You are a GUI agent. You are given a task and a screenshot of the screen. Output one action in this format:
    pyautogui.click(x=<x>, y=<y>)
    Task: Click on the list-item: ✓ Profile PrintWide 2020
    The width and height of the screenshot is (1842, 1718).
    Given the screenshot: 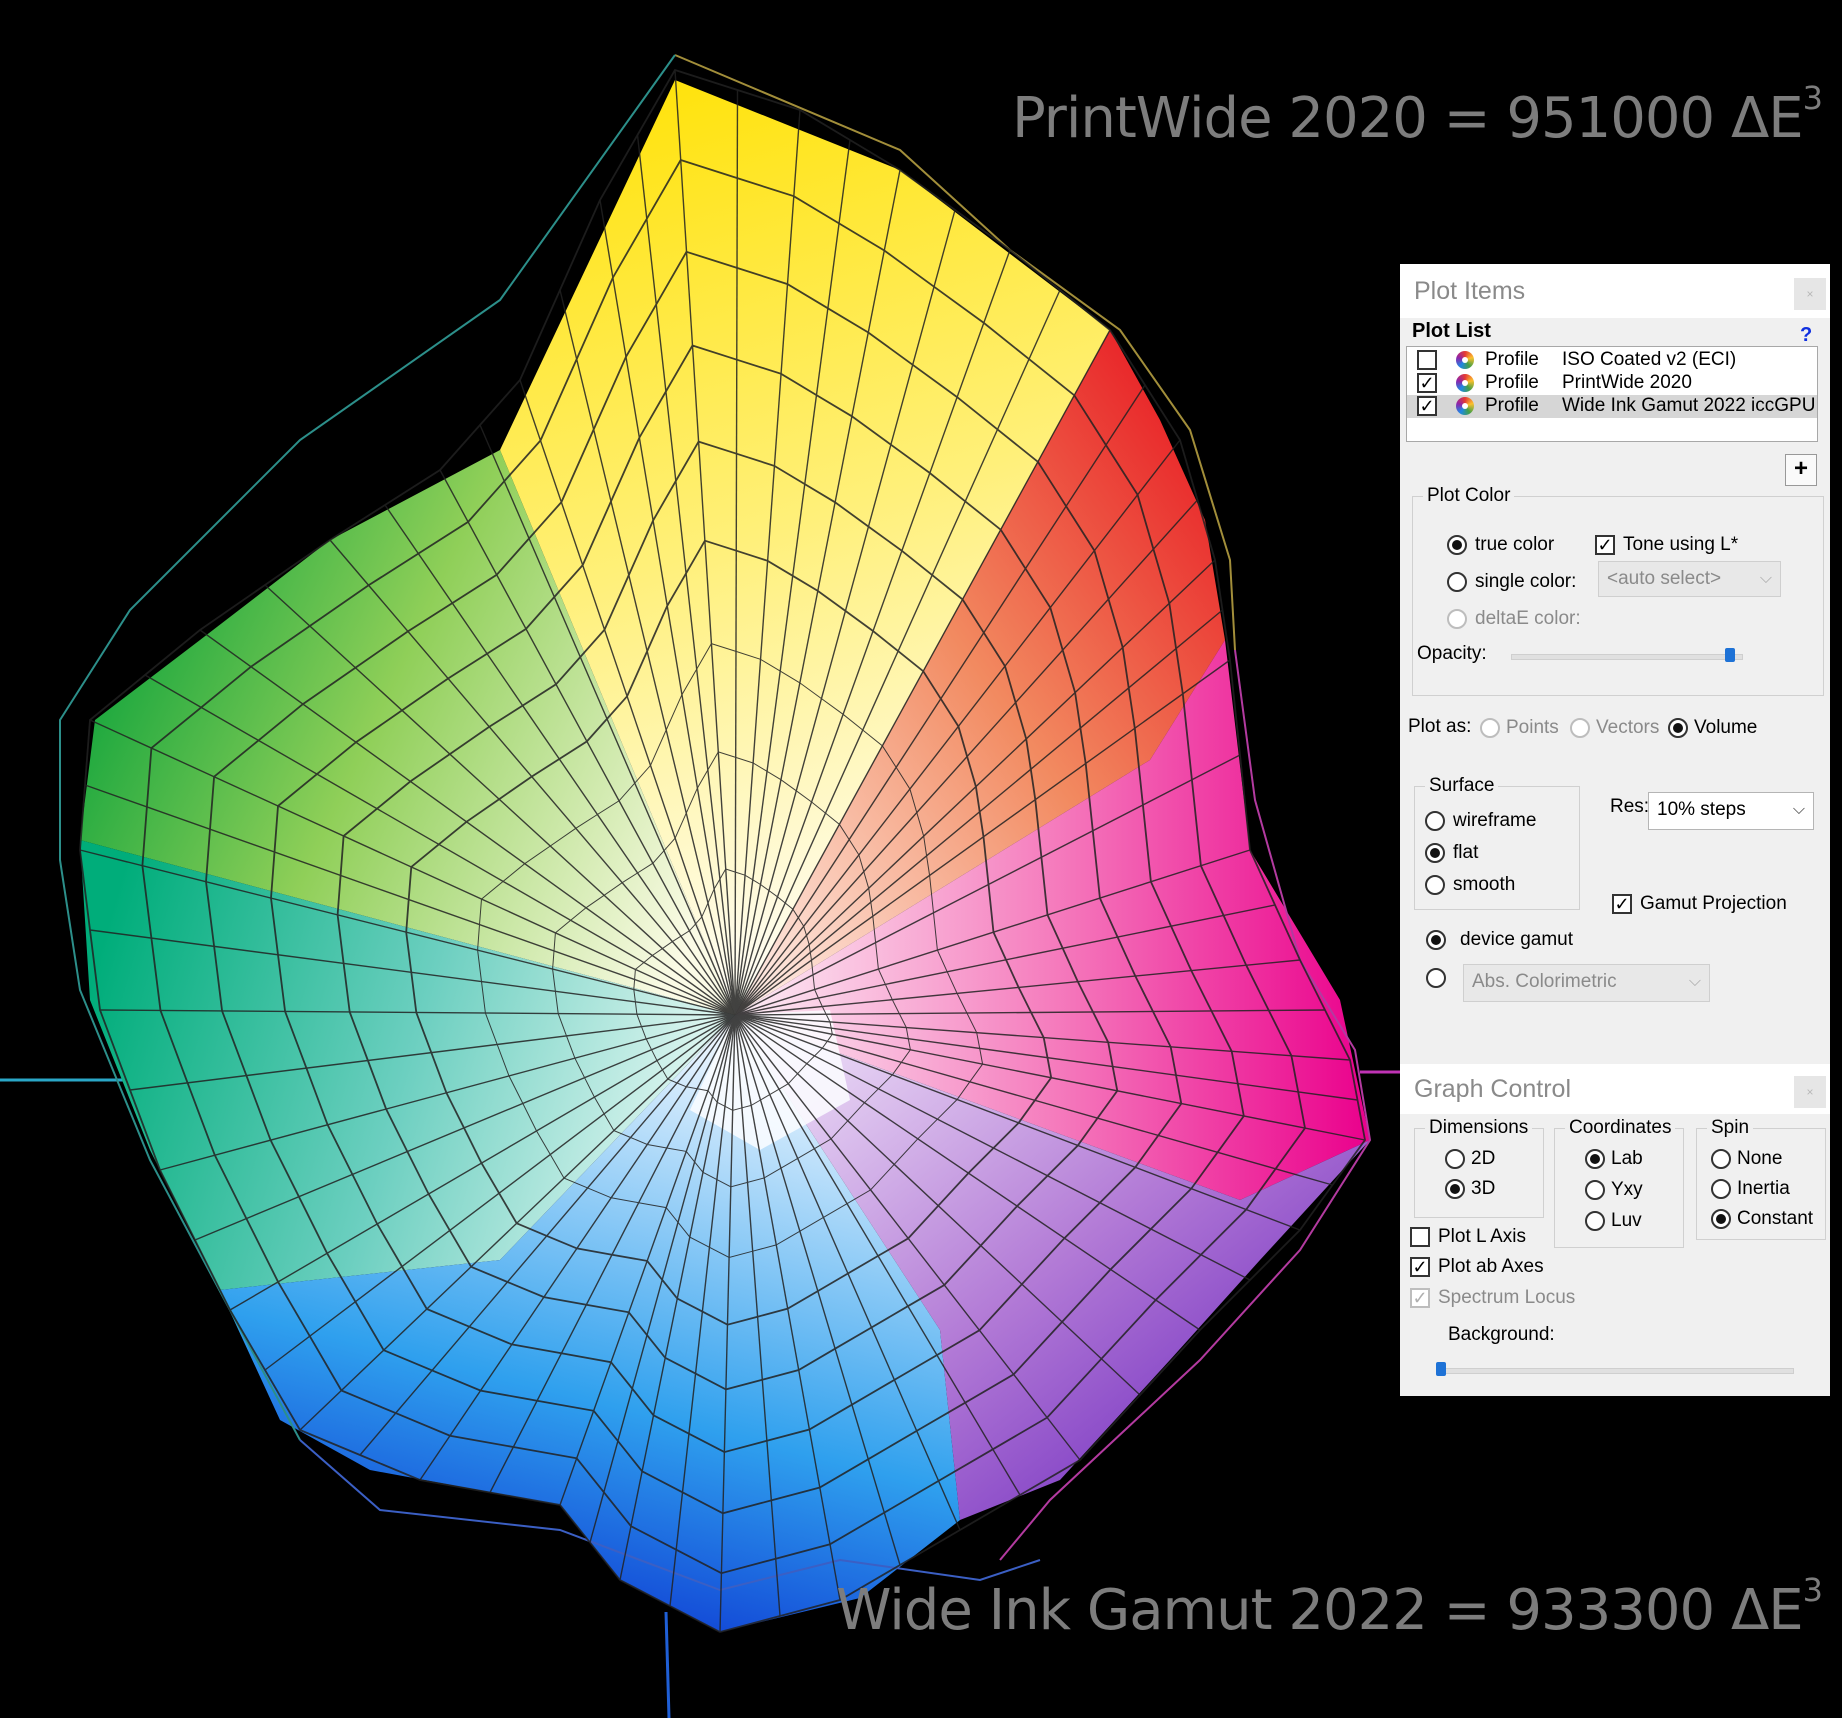 What is the action you would take?
    pyautogui.click(x=1612, y=383)
    